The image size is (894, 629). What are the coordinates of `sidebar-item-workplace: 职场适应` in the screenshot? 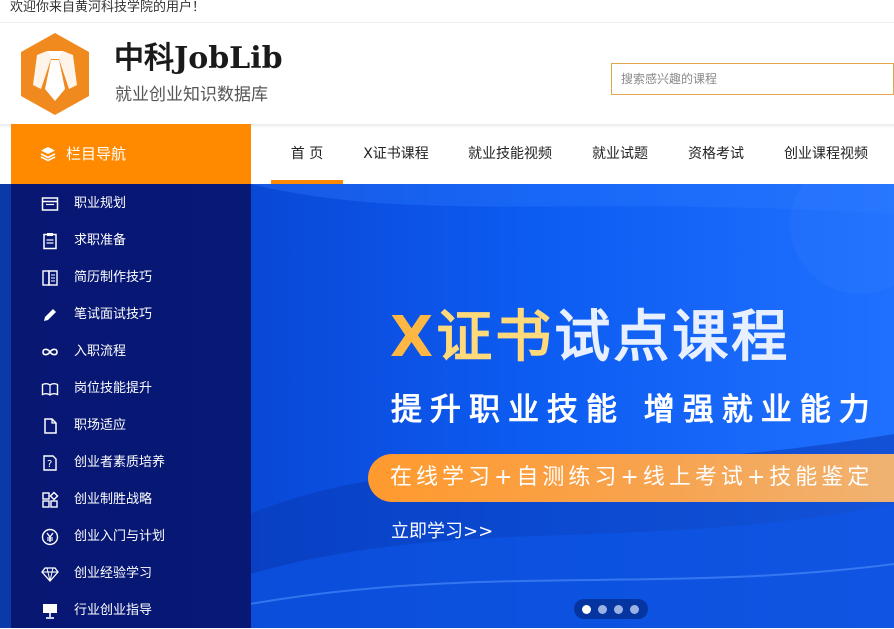 It's located at (131, 425).